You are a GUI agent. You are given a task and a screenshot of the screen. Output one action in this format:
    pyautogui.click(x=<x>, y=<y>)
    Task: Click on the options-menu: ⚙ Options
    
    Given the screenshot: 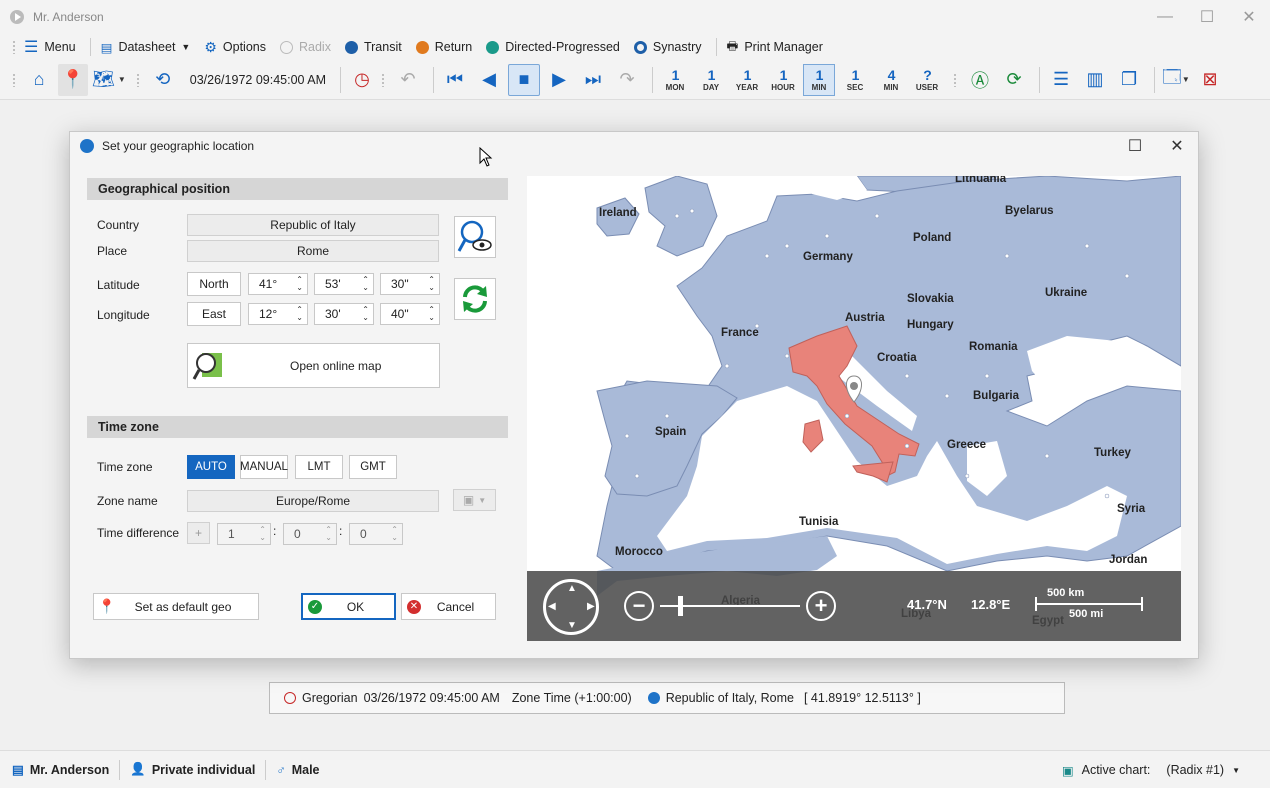 What is the action you would take?
    pyautogui.click(x=235, y=47)
    